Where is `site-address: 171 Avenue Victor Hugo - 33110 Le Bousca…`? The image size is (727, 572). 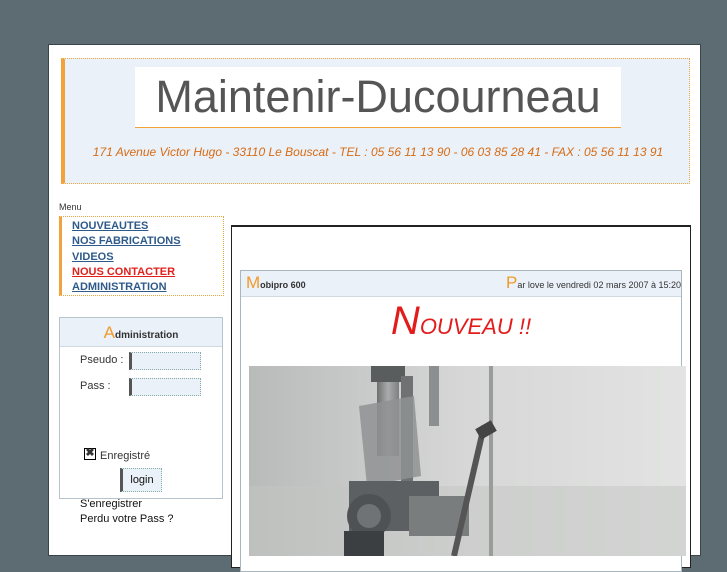 site-address: 171 Avenue Victor Hugo - 33110 Le Bousca… is located at coordinates (378, 152).